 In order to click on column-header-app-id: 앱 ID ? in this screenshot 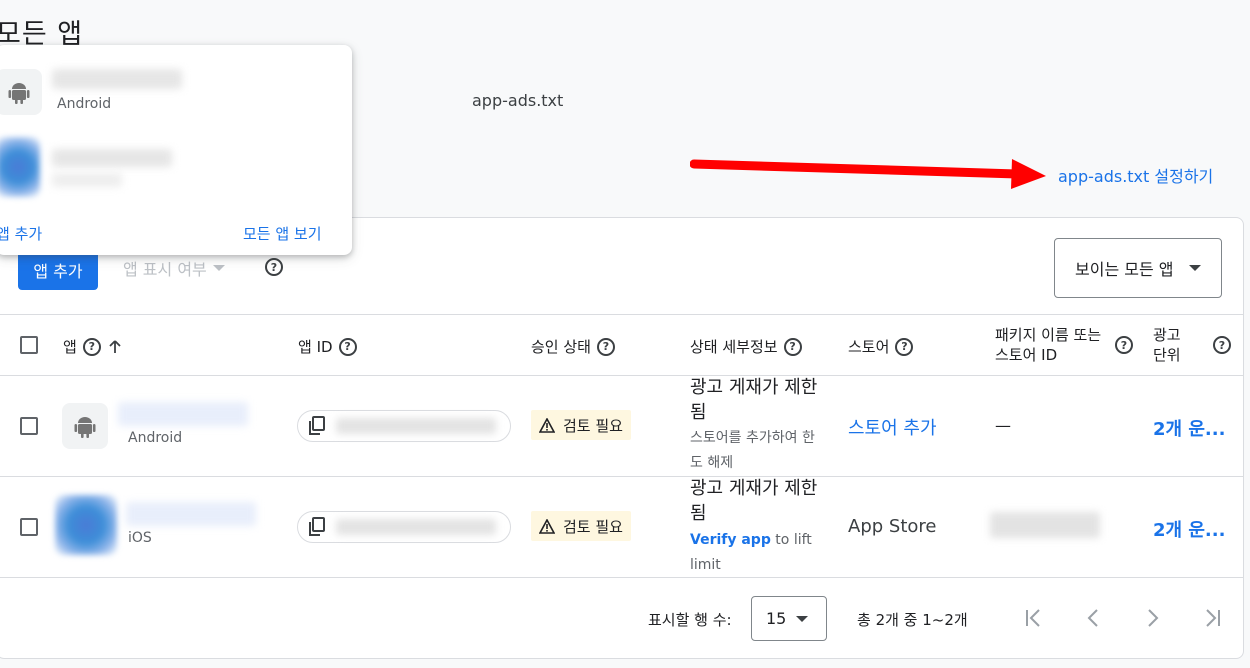, I will do `click(327, 346)`.